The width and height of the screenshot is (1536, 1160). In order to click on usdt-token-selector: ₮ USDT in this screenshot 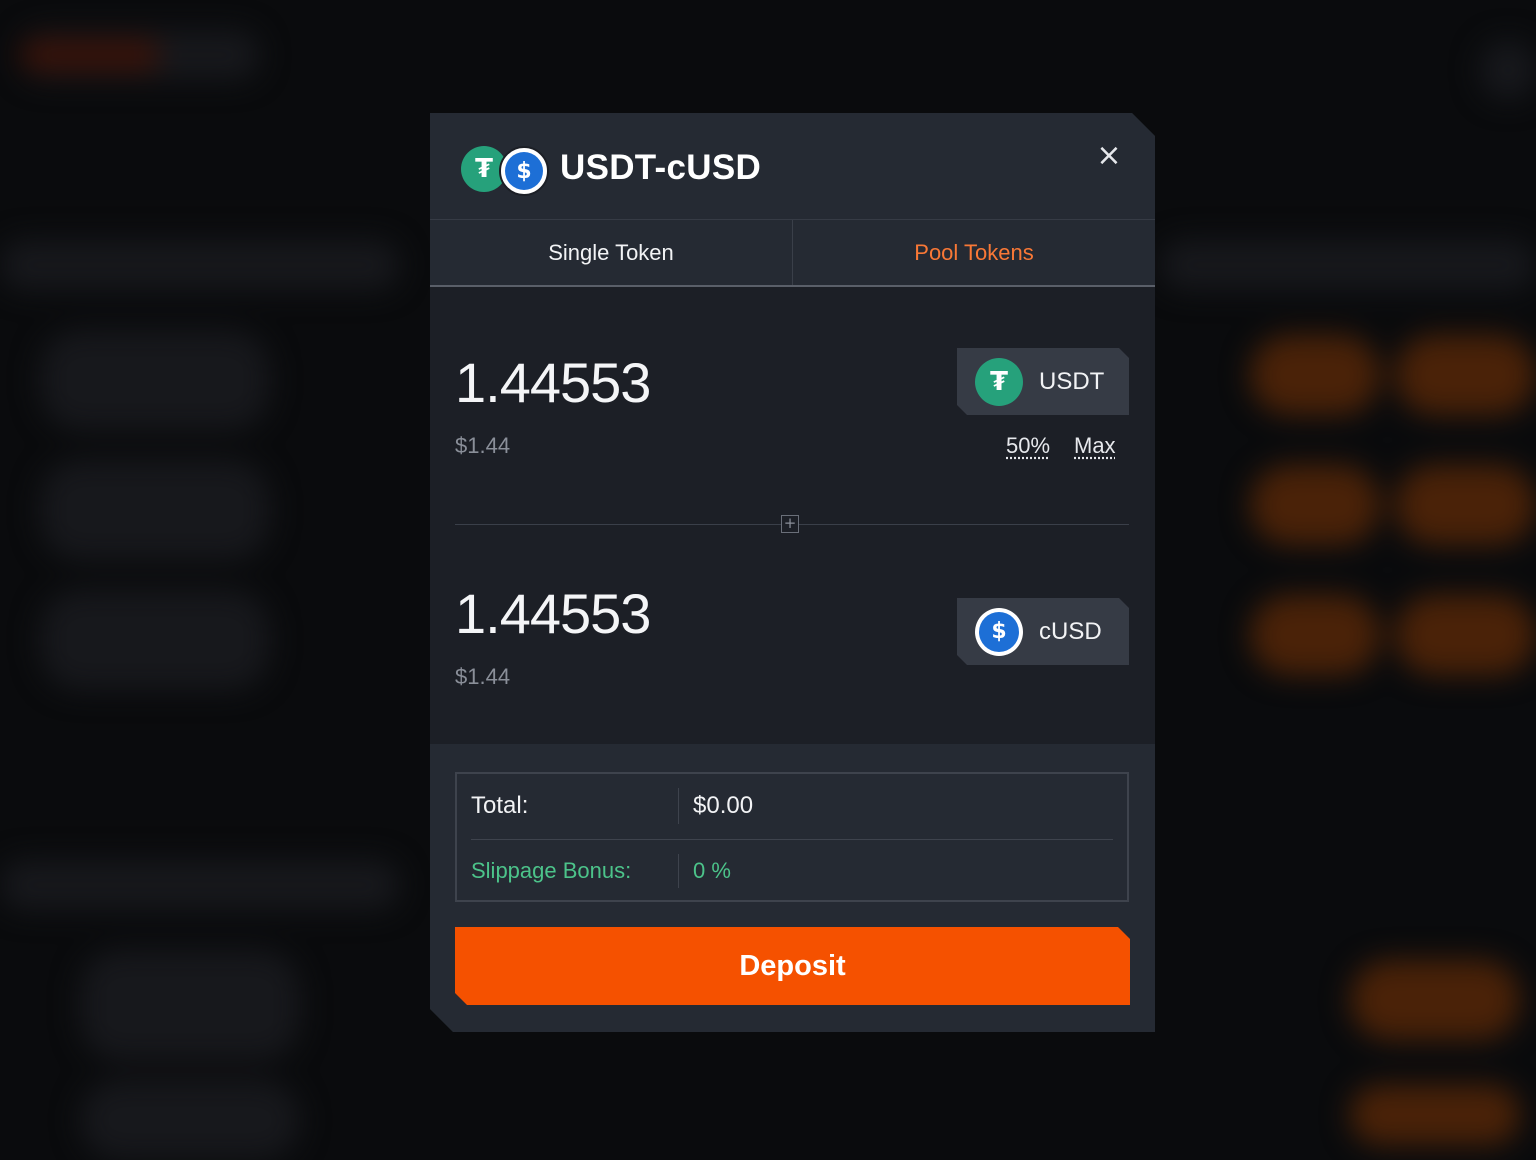, I will do `click(1043, 381)`.